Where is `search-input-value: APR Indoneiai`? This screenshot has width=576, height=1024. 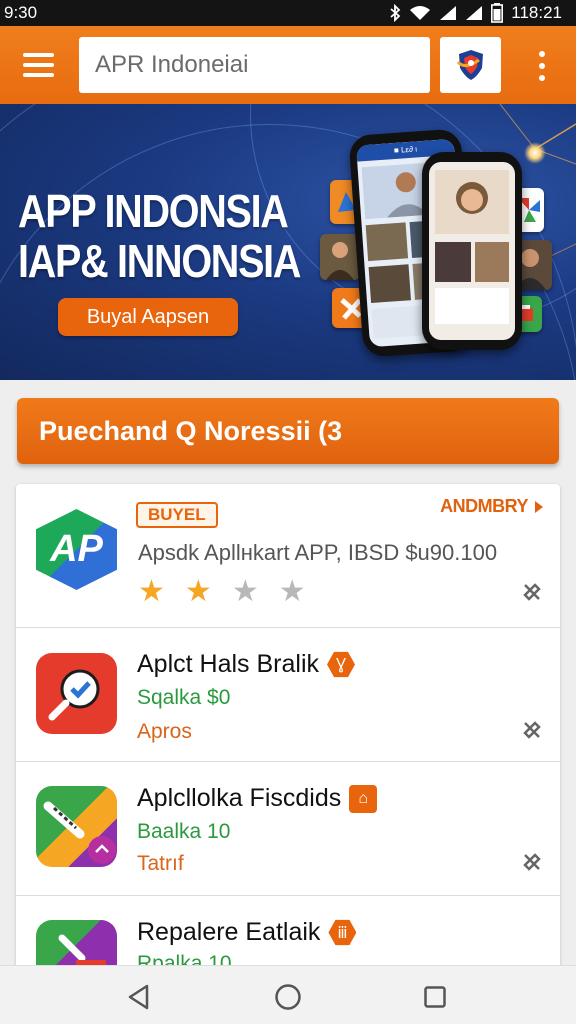 search-input-value: APR Indoneiai is located at coordinates (172, 64).